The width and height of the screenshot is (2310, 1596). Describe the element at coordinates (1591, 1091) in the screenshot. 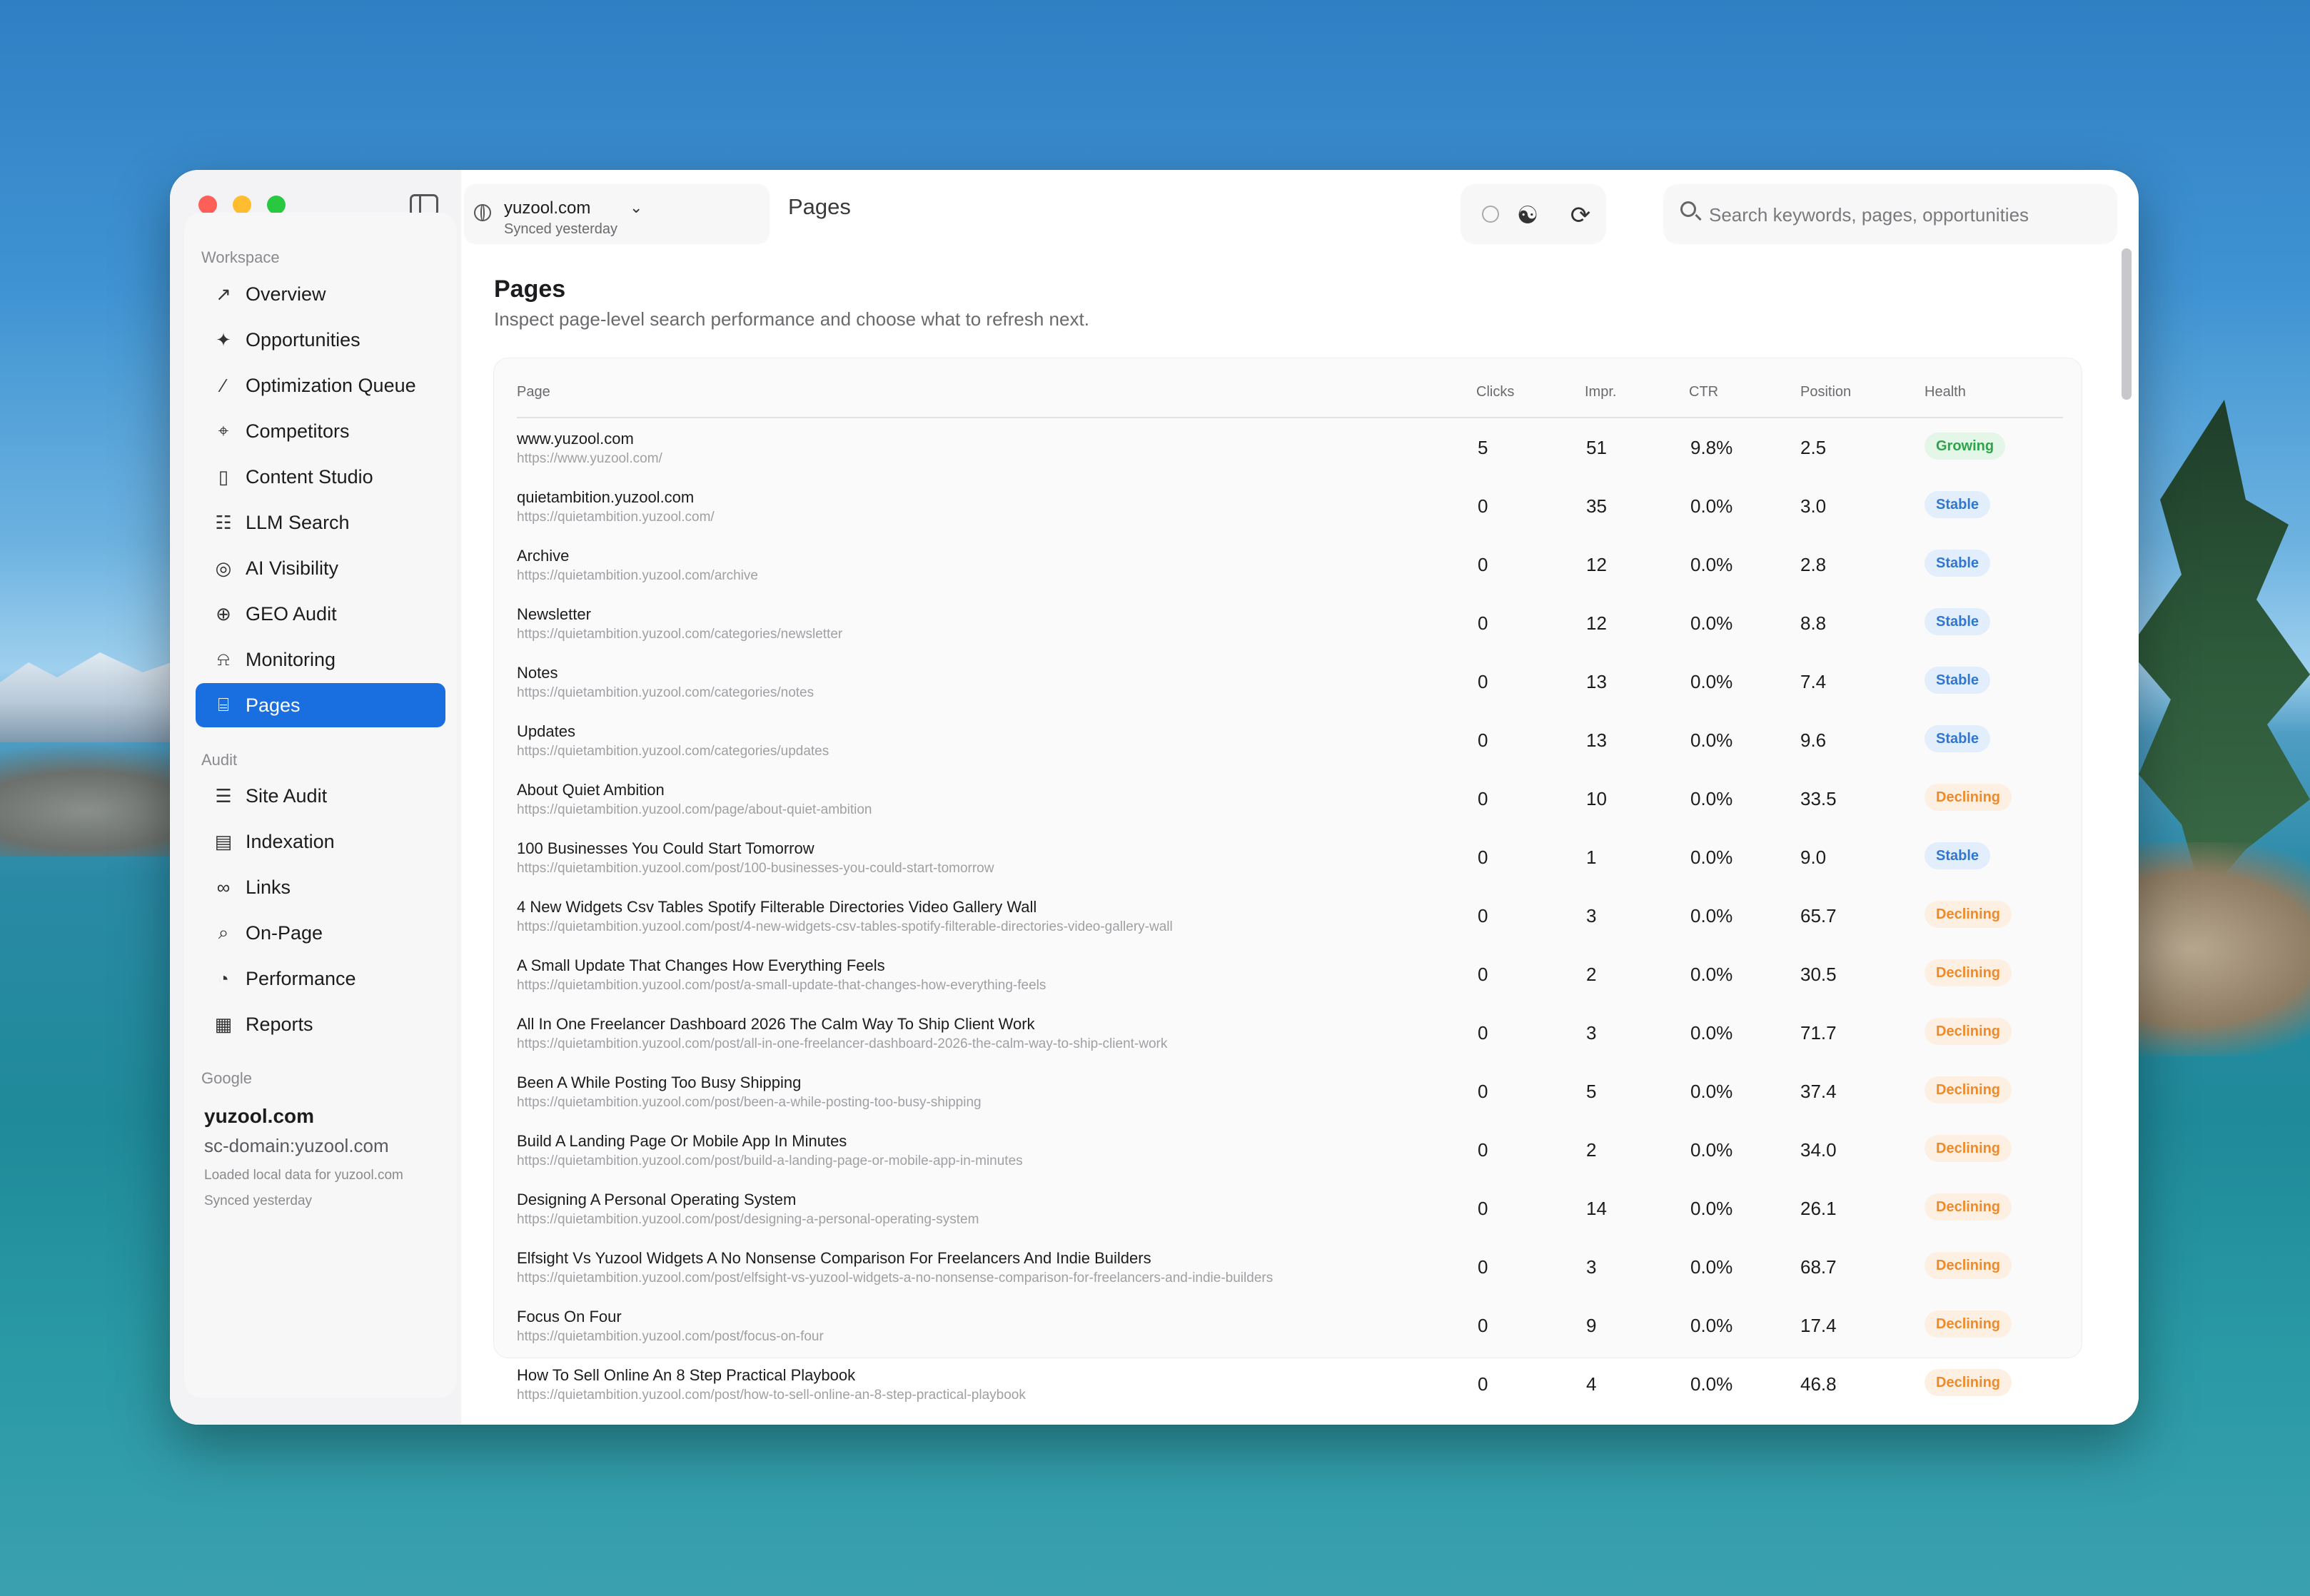

I see `impr-cell: 5` at that location.